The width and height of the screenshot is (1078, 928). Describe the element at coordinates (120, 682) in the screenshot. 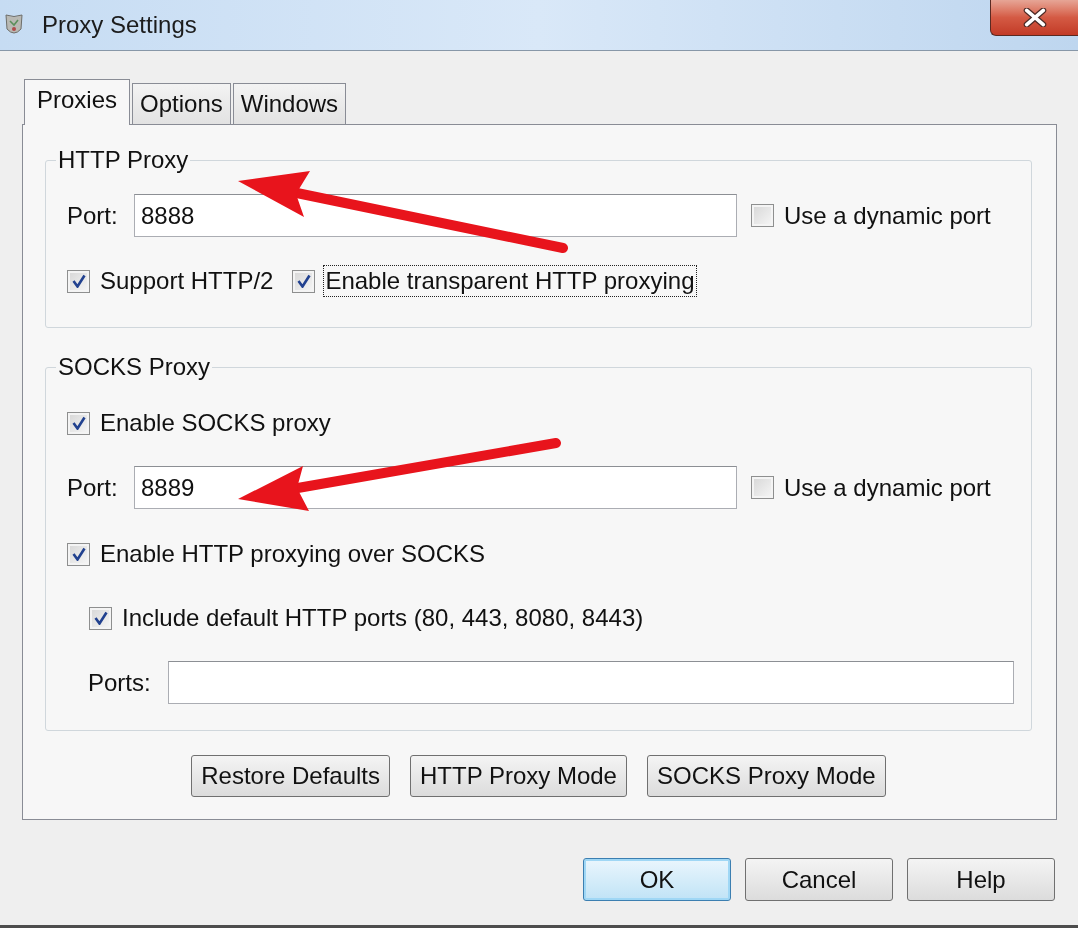

I see `field-label: Ports:` at that location.